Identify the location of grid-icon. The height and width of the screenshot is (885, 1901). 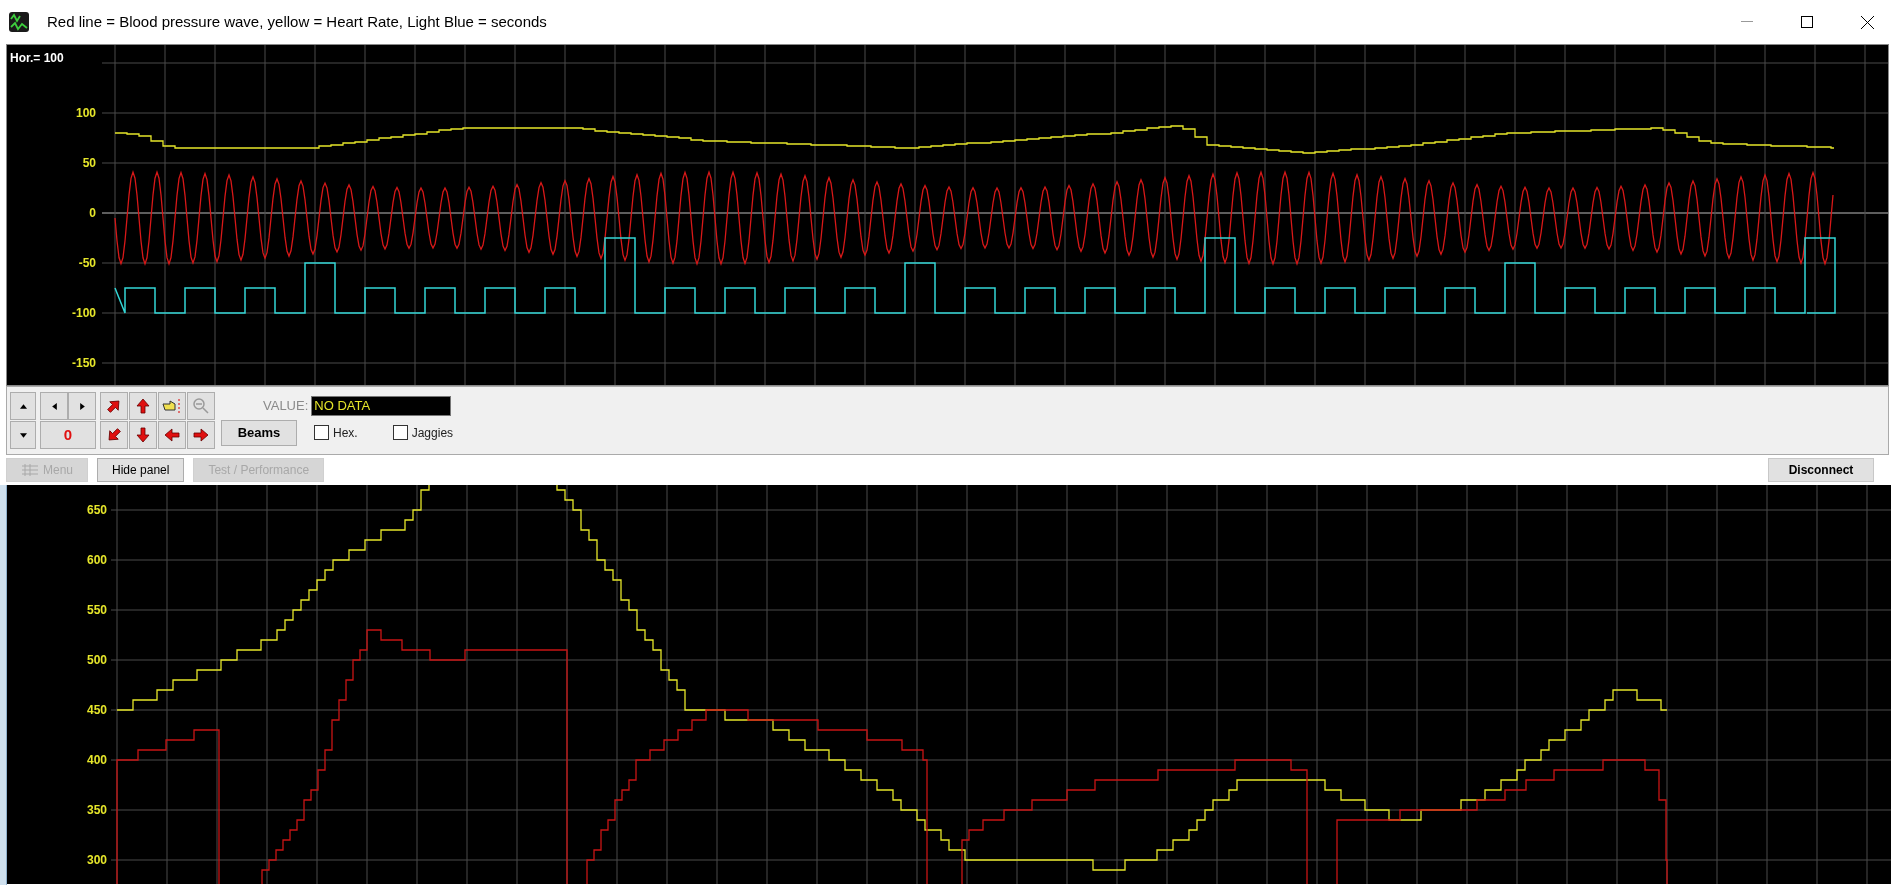
(30, 470).